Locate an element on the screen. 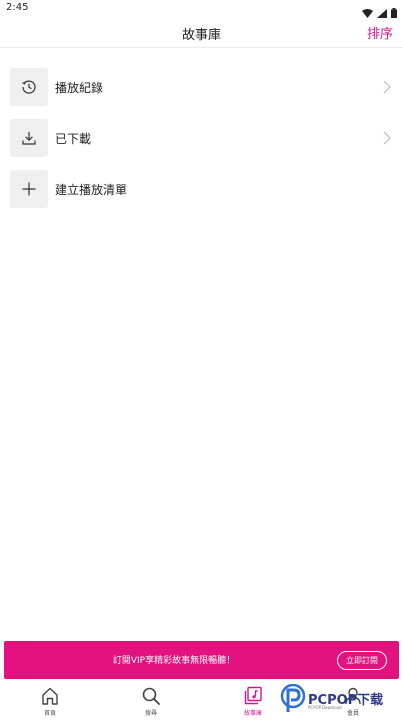  nav-item-search: 搜尋 is located at coordinates (151, 701).